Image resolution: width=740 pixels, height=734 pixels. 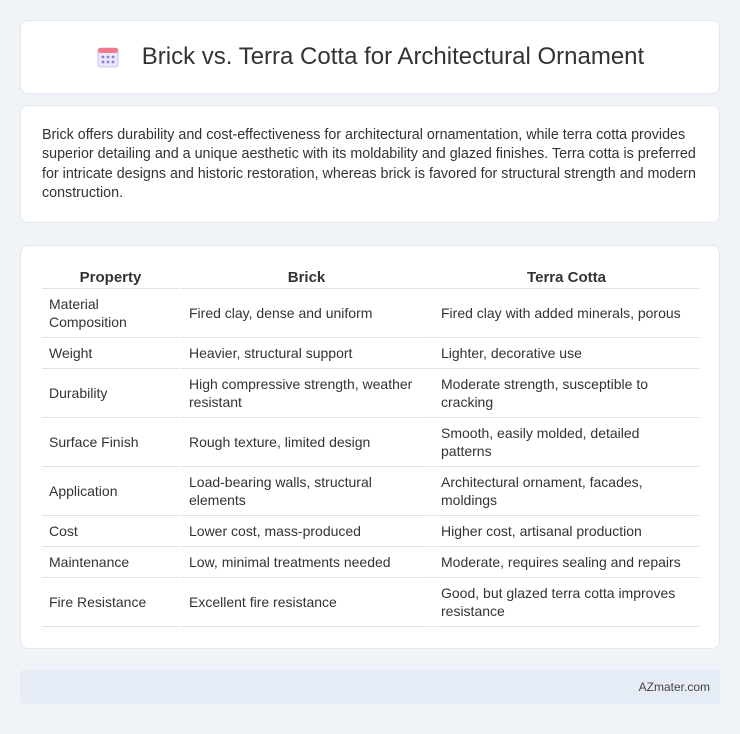 What do you see at coordinates (305, 353) in the screenshot?
I see `row-brick: Heavier, structural support` at bounding box center [305, 353].